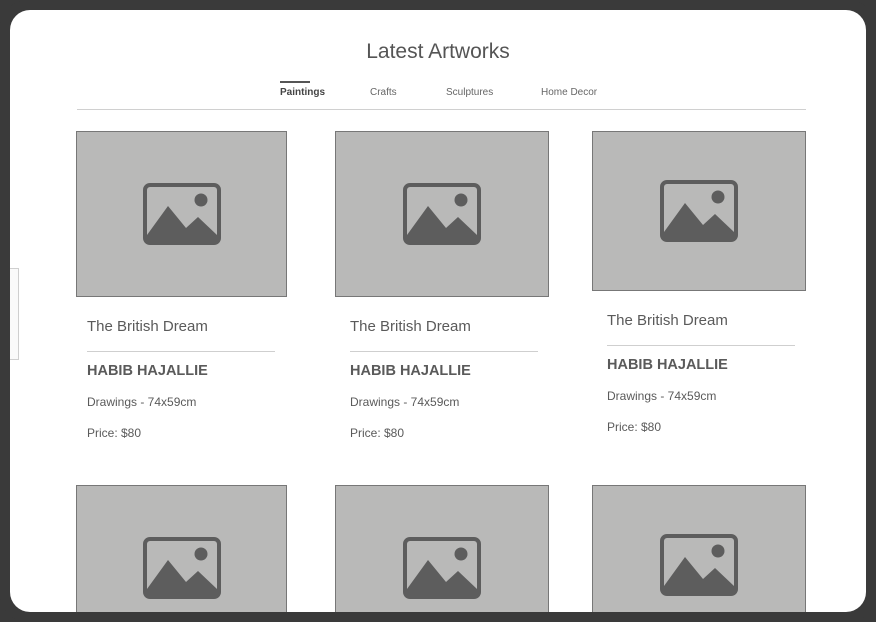 The height and width of the screenshot is (622, 876). What do you see at coordinates (302, 92) in the screenshot?
I see `tab-paintings: Paintings` at bounding box center [302, 92].